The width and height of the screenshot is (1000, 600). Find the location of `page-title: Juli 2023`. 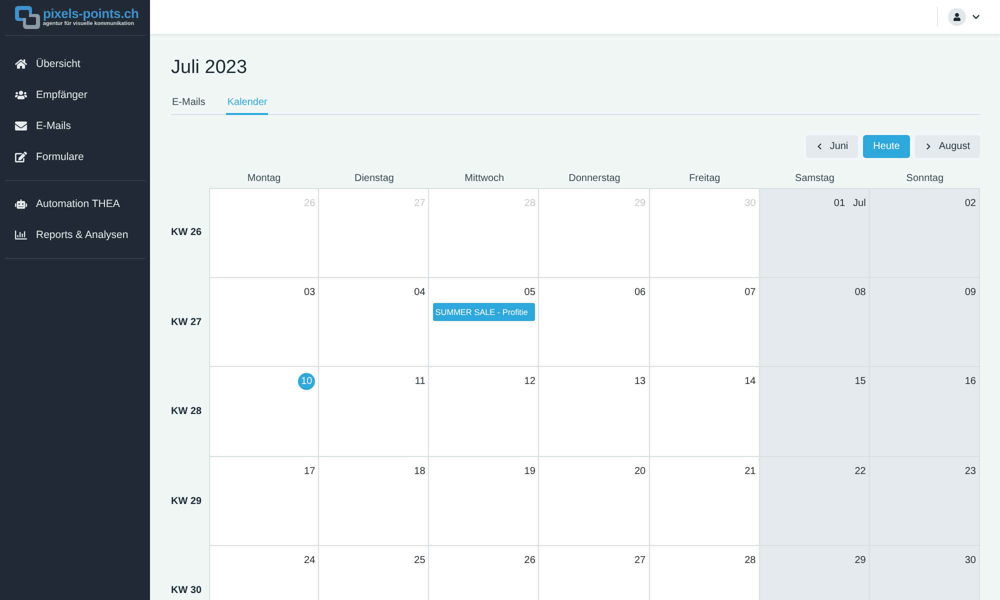

page-title: Juli 2023 is located at coordinates (209, 68).